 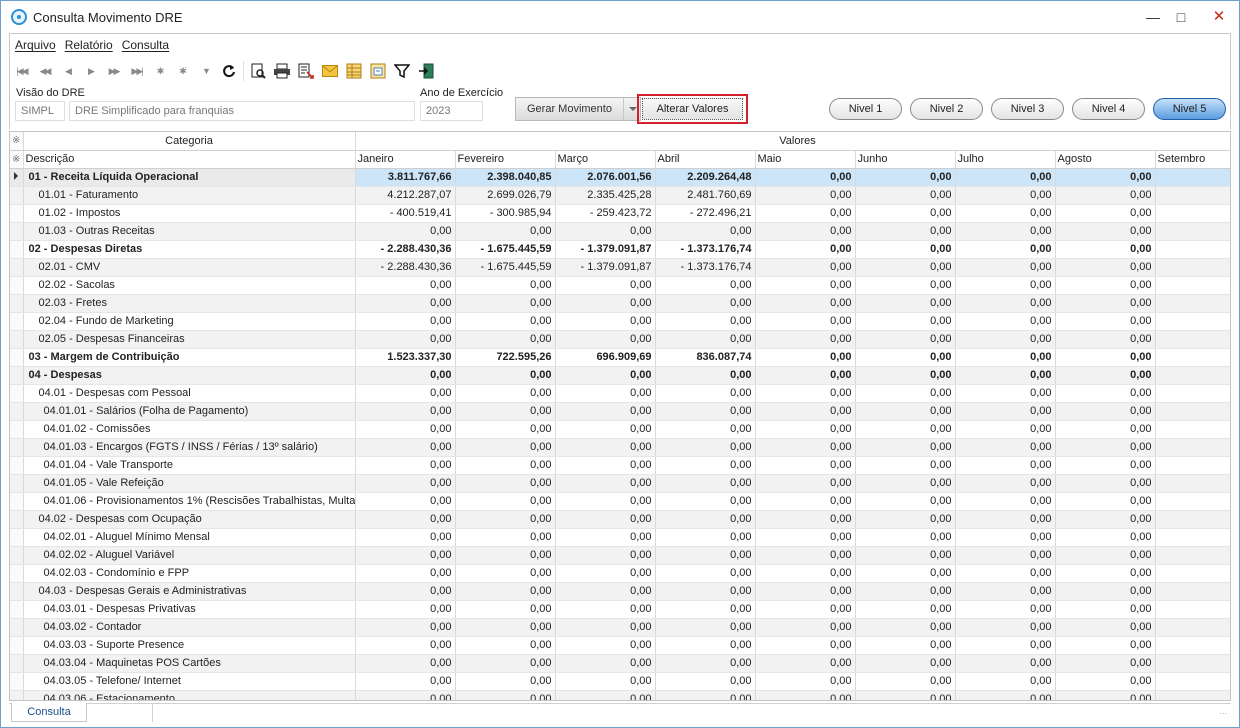 I want to click on ano-field: 2023, so click(x=451, y=111).